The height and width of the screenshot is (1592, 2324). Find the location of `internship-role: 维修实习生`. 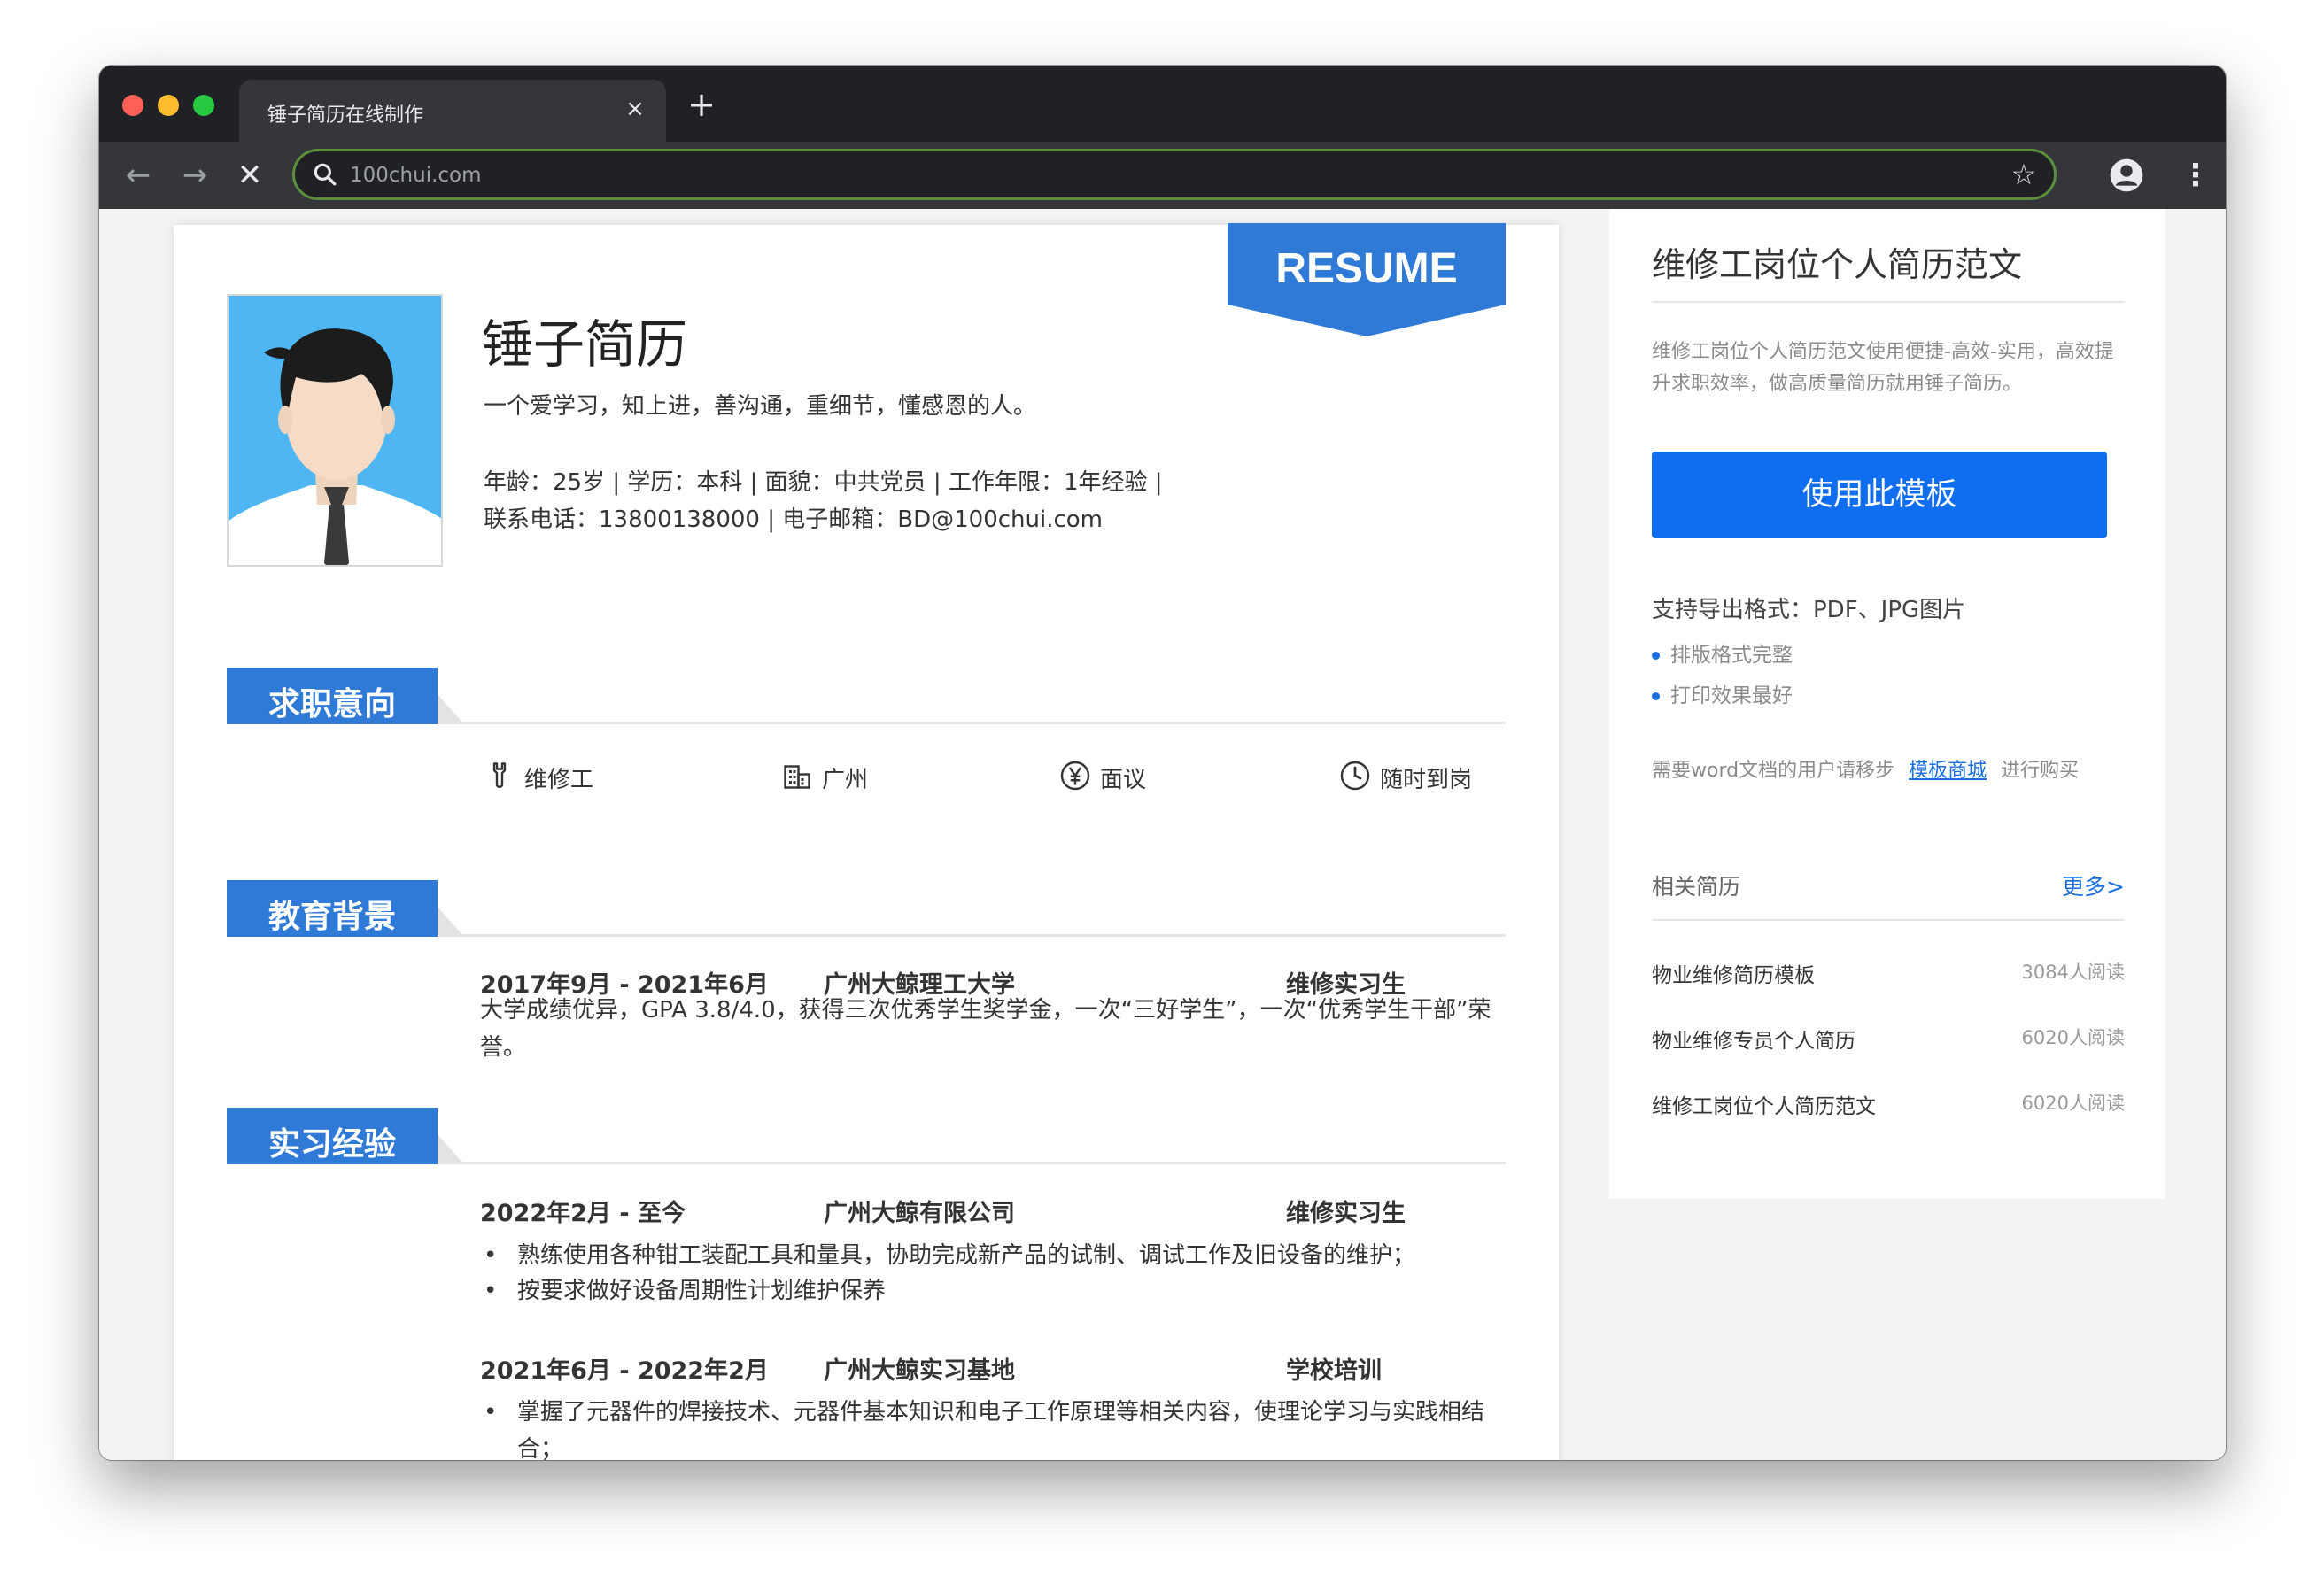

internship-role: 维修实习生 is located at coordinates (1346, 1213).